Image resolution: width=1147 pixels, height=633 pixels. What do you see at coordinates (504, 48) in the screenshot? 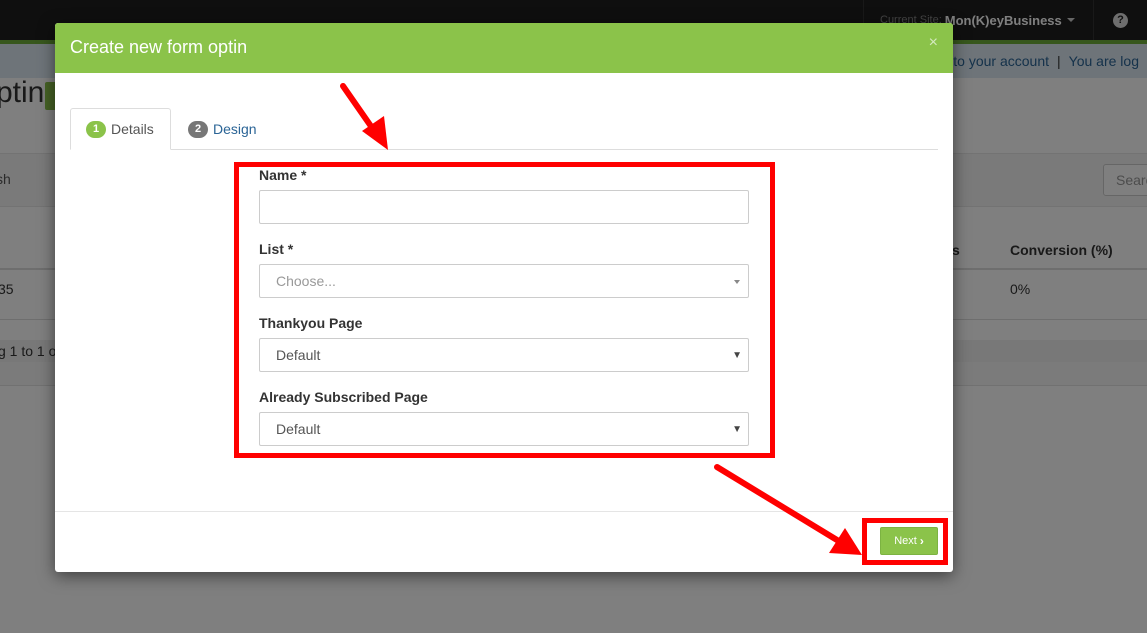
I see `modal-header: Create new form optin ×` at bounding box center [504, 48].